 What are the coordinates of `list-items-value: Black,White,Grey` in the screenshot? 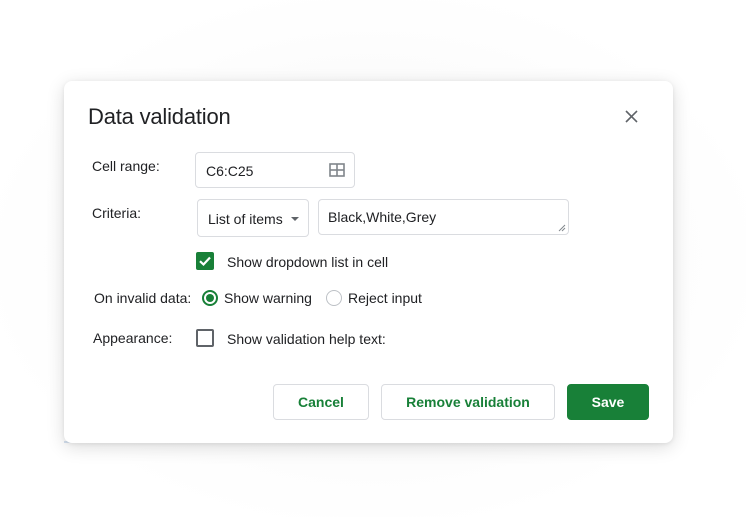 It's located at (382, 217).